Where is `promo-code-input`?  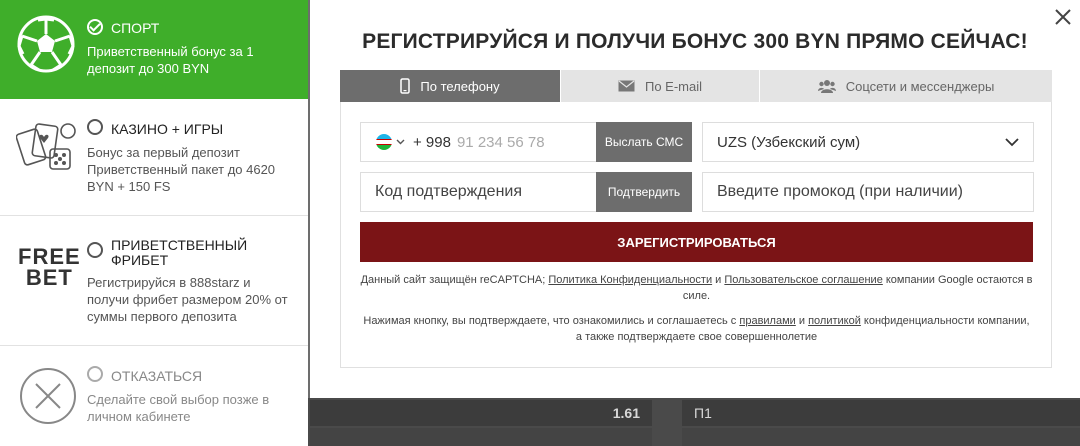 promo-code-input is located at coordinates (867, 192).